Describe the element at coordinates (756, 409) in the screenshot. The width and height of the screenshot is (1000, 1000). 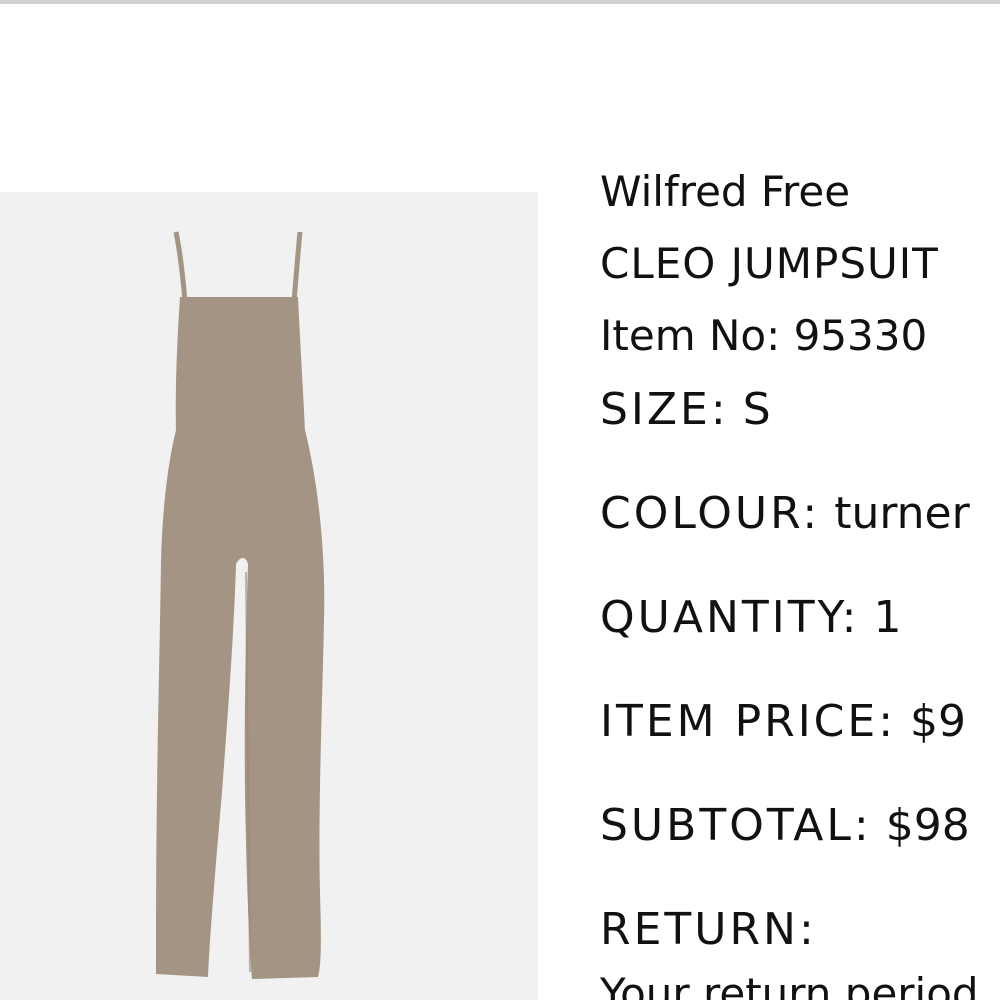
I see `size-value: S` at that location.